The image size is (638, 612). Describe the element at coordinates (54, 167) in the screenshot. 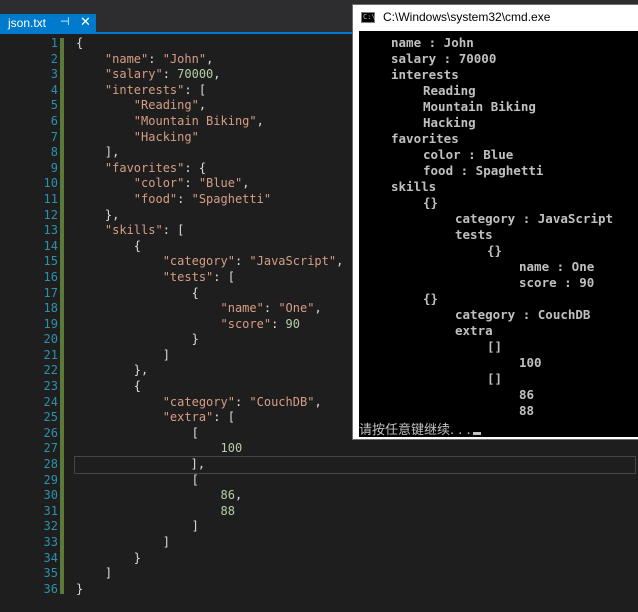

I see `line-number: 9` at that location.